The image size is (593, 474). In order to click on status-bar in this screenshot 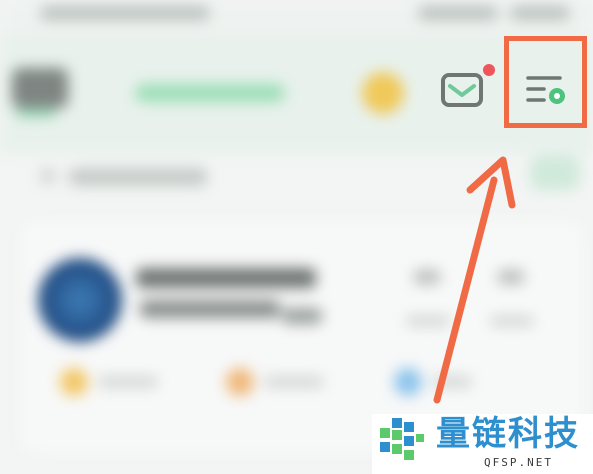, I will do `click(296, 18)`.